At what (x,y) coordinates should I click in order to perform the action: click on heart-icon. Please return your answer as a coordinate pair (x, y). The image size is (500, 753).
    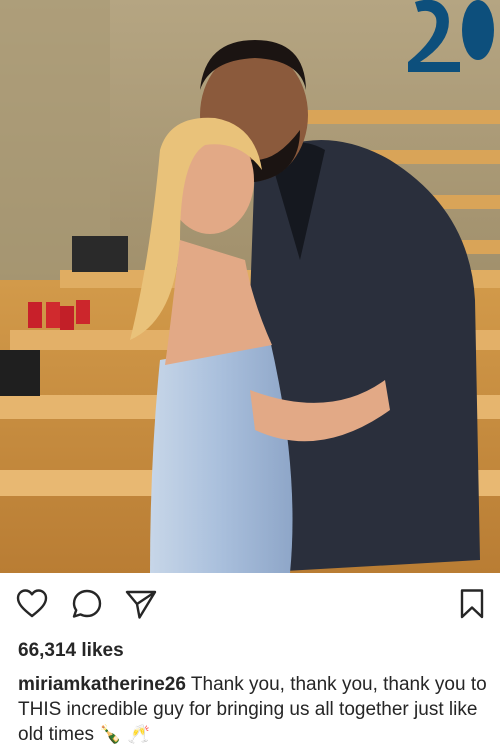
    Looking at the image, I should click on (32, 604).